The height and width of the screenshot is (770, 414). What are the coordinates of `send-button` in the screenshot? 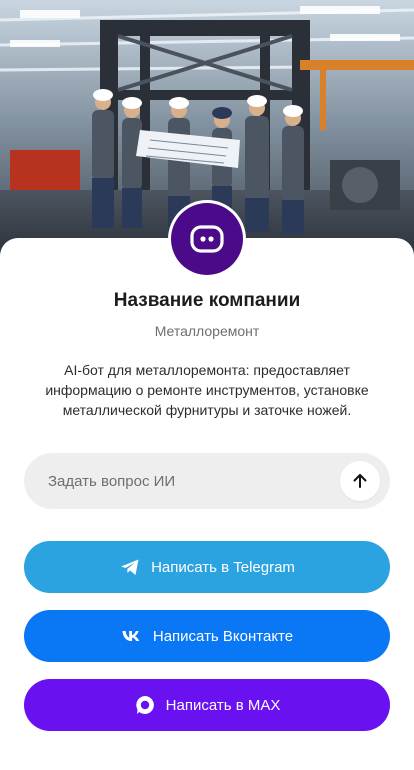 It's located at (360, 481).